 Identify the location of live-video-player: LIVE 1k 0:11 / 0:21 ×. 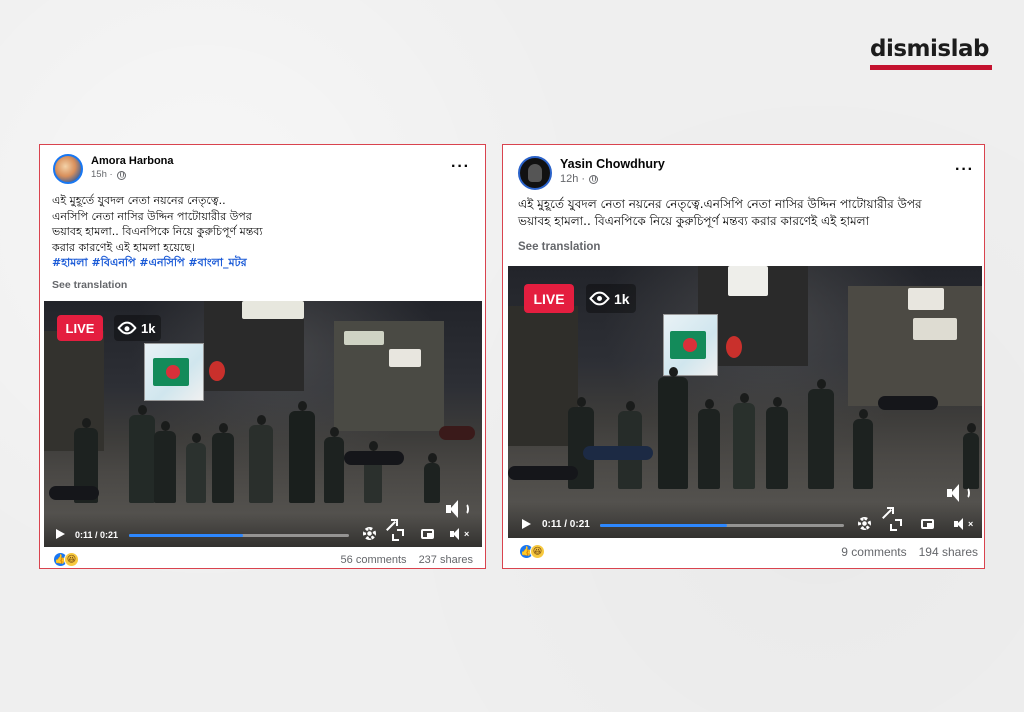
(263, 424).